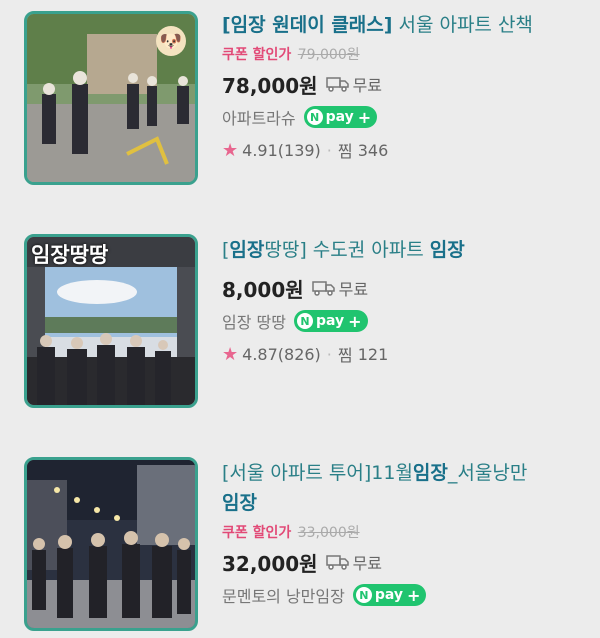  What do you see at coordinates (462, 25) in the screenshot?
I see `title-text: 서울 아파트 산책` at bounding box center [462, 25].